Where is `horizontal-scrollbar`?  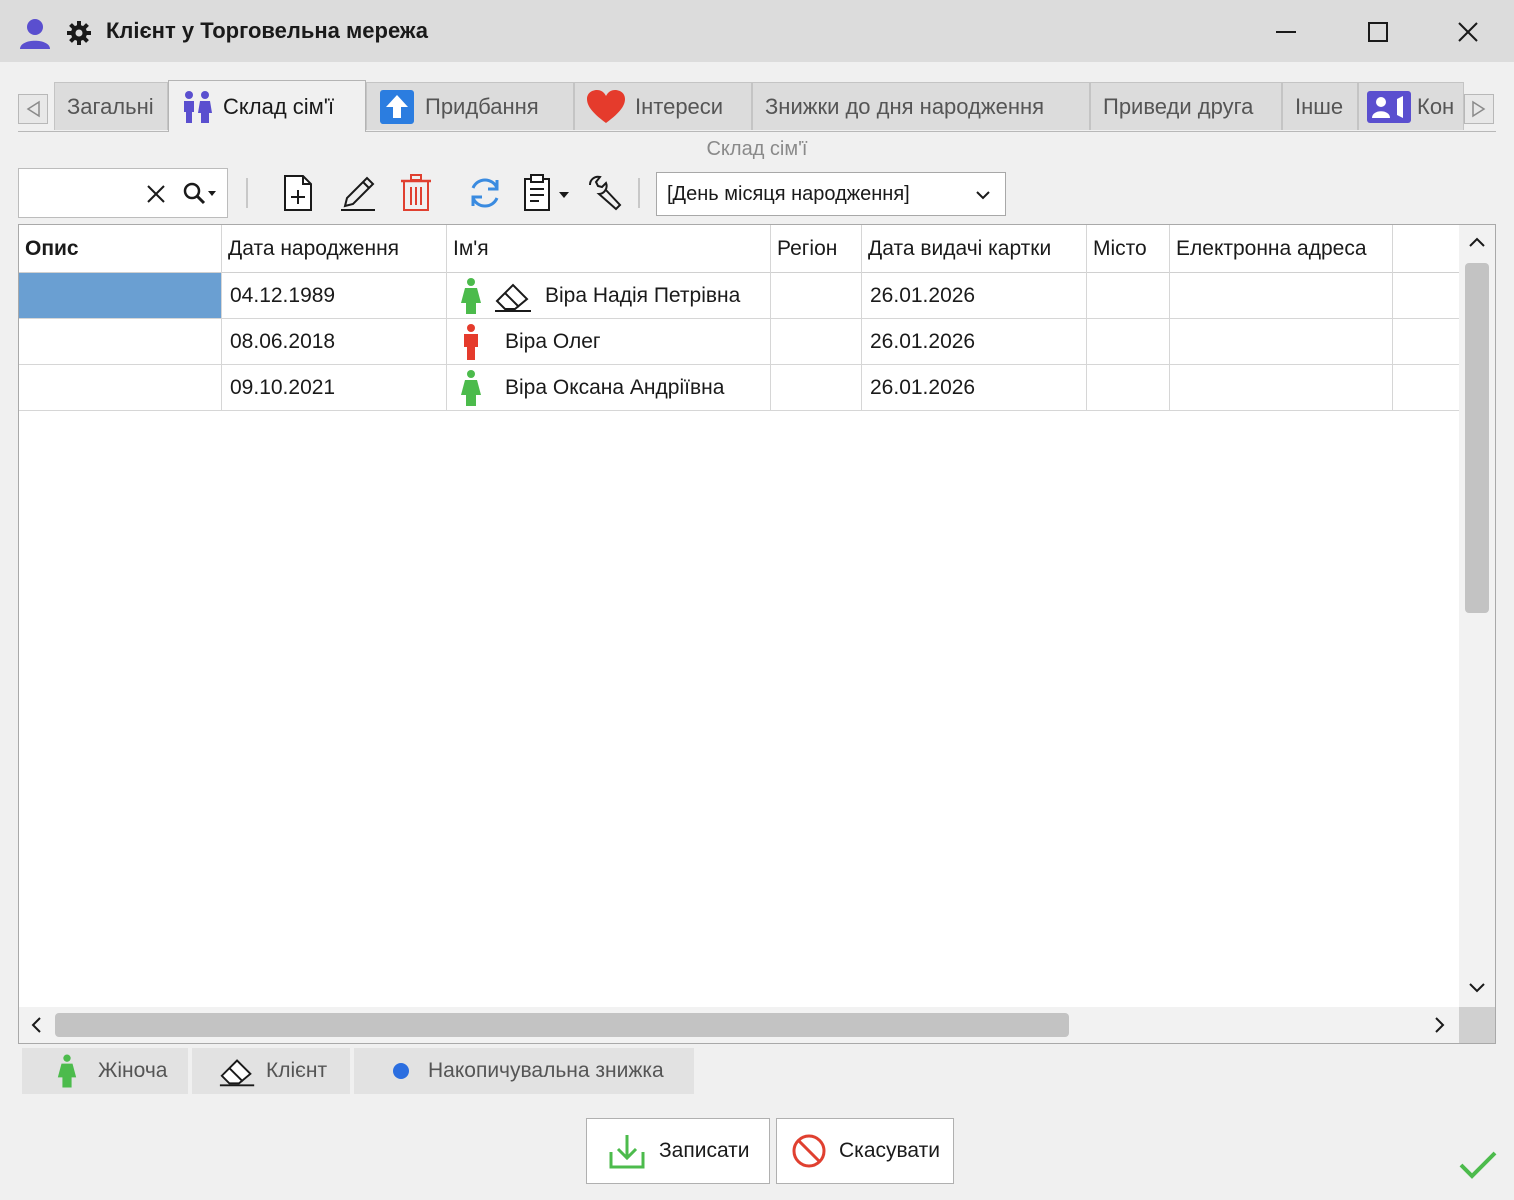 horizontal-scrollbar is located at coordinates (739, 1025).